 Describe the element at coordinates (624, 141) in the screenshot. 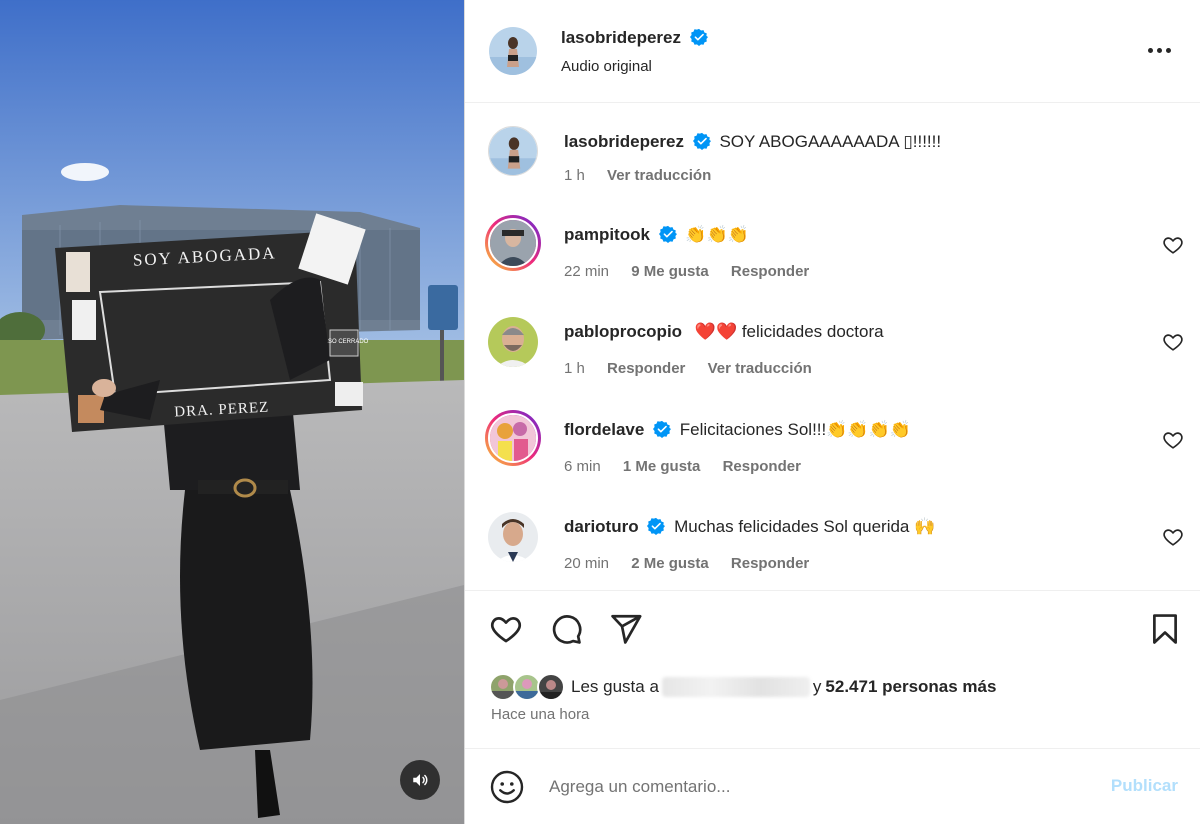

I see `caption-username: lasobrideperez` at that location.